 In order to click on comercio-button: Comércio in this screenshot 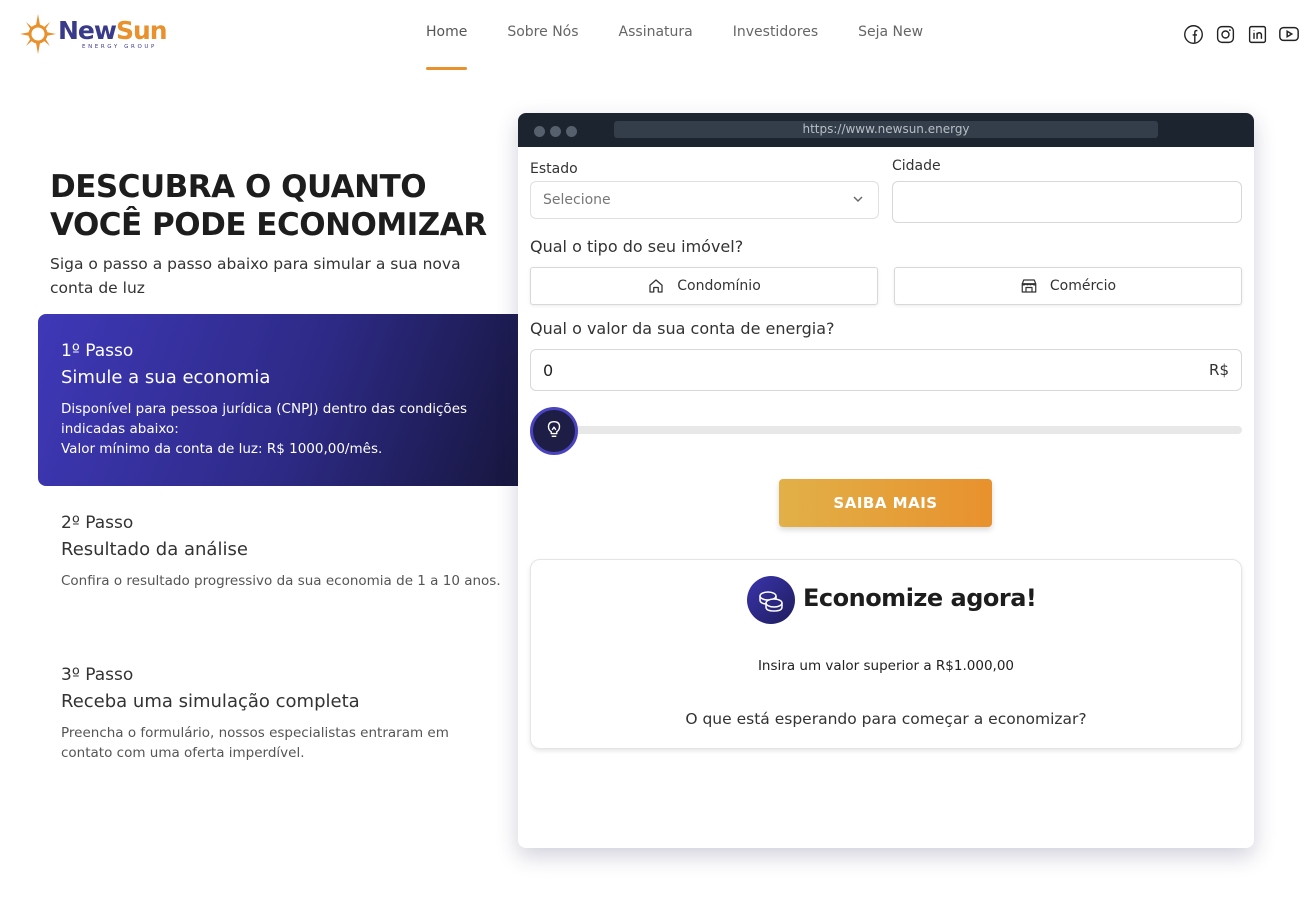, I will do `click(1068, 286)`.